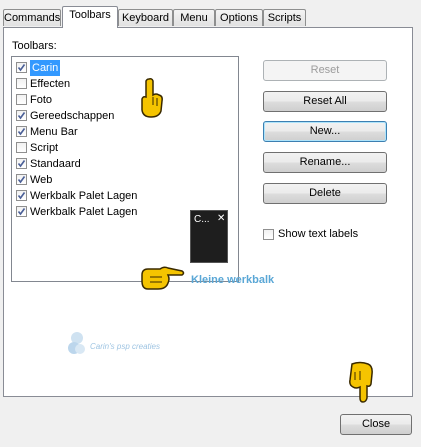 This screenshot has width=421, height=447. What do you see at coordinates (41, 100) in the screenshot?
I see `list-item-label: Foto` at bounding box center [41, 100].